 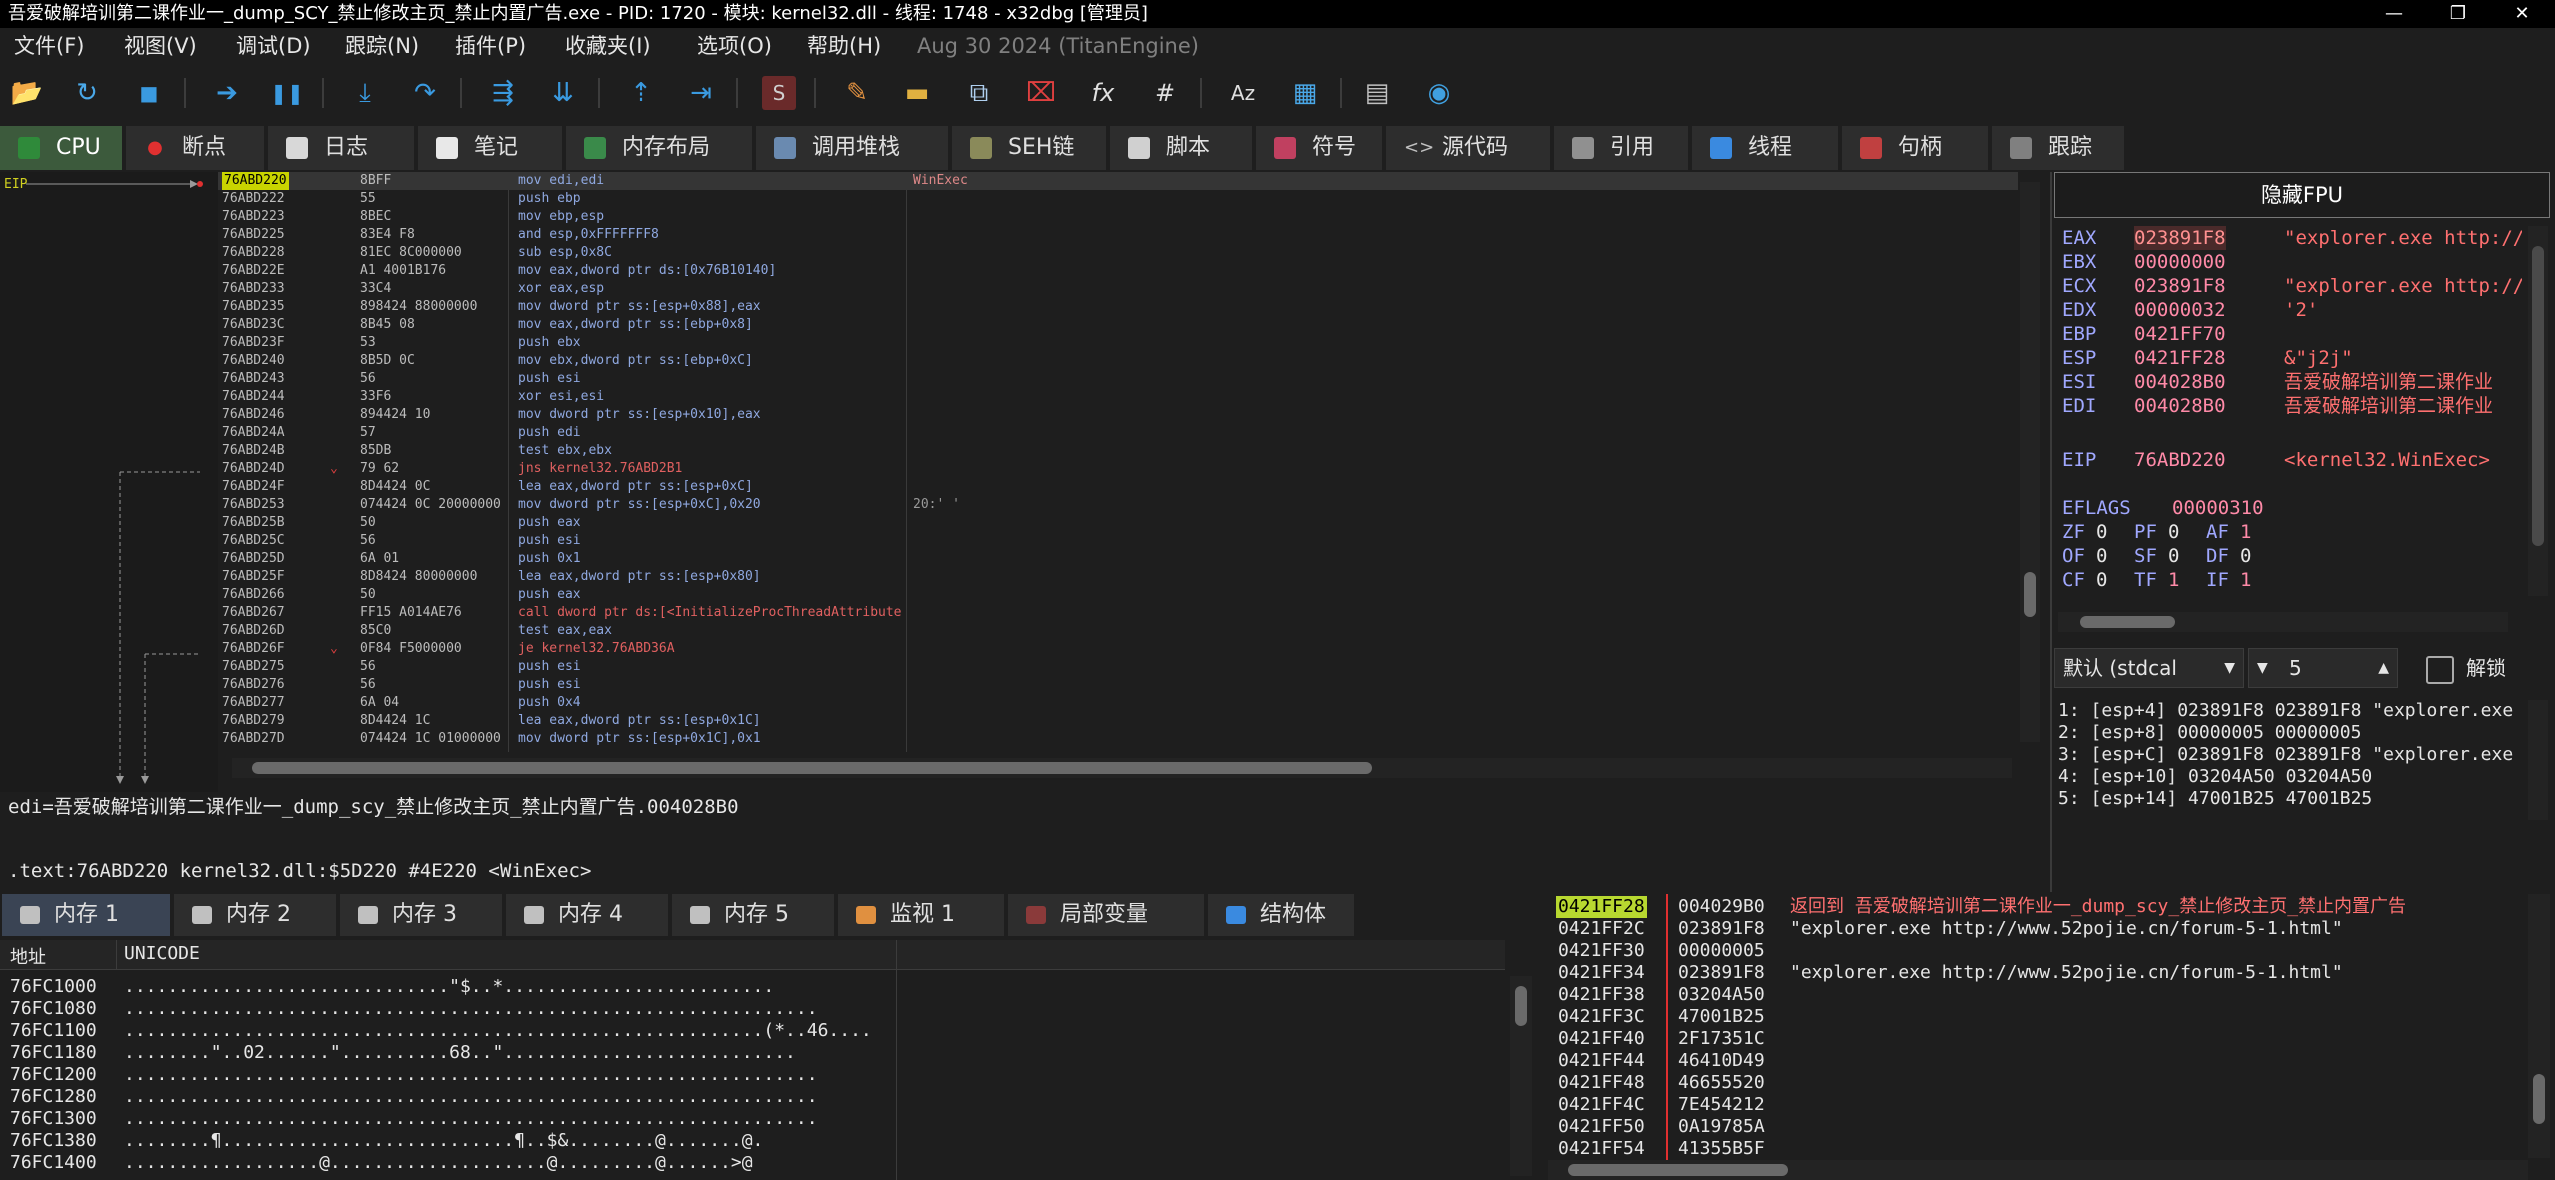 What do you see at coordinates (2245, 532) in the screenshot?
I see `flag-value: 1` at bounding box center [2245, 532].